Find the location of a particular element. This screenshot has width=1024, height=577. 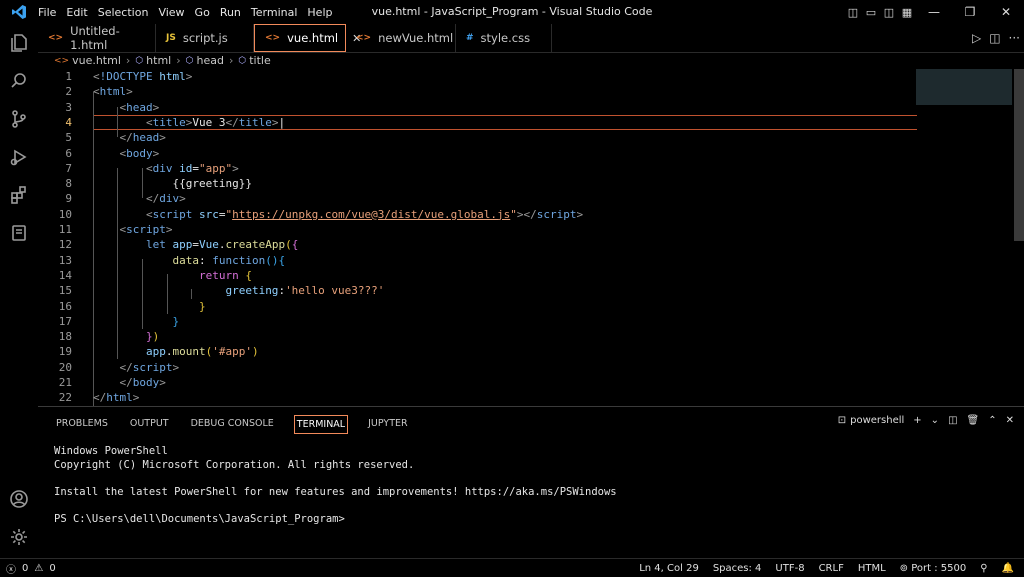

code-line-7: <div id="app"> is located at coordinates (192, 168).